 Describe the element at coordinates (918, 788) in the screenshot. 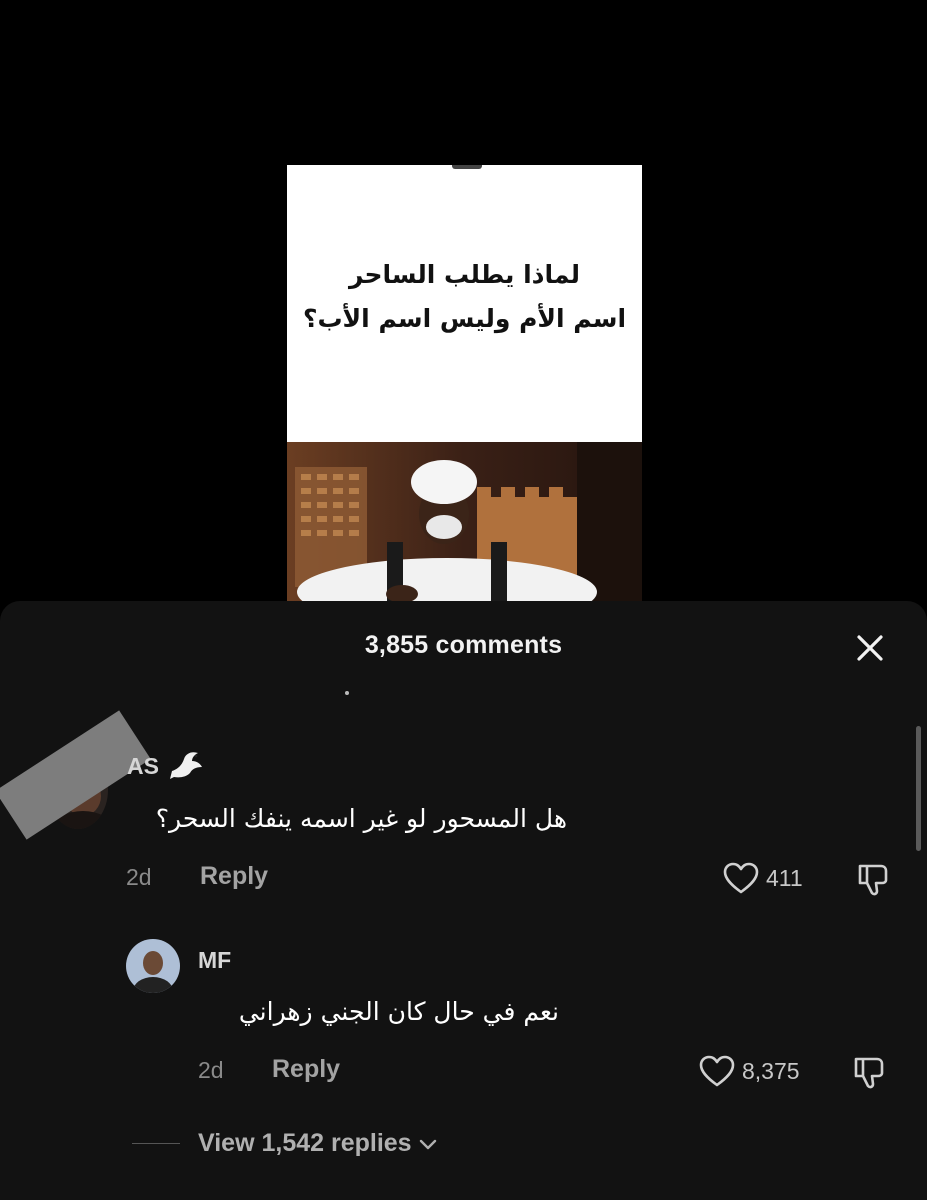

I see `scrollbar` at that location.